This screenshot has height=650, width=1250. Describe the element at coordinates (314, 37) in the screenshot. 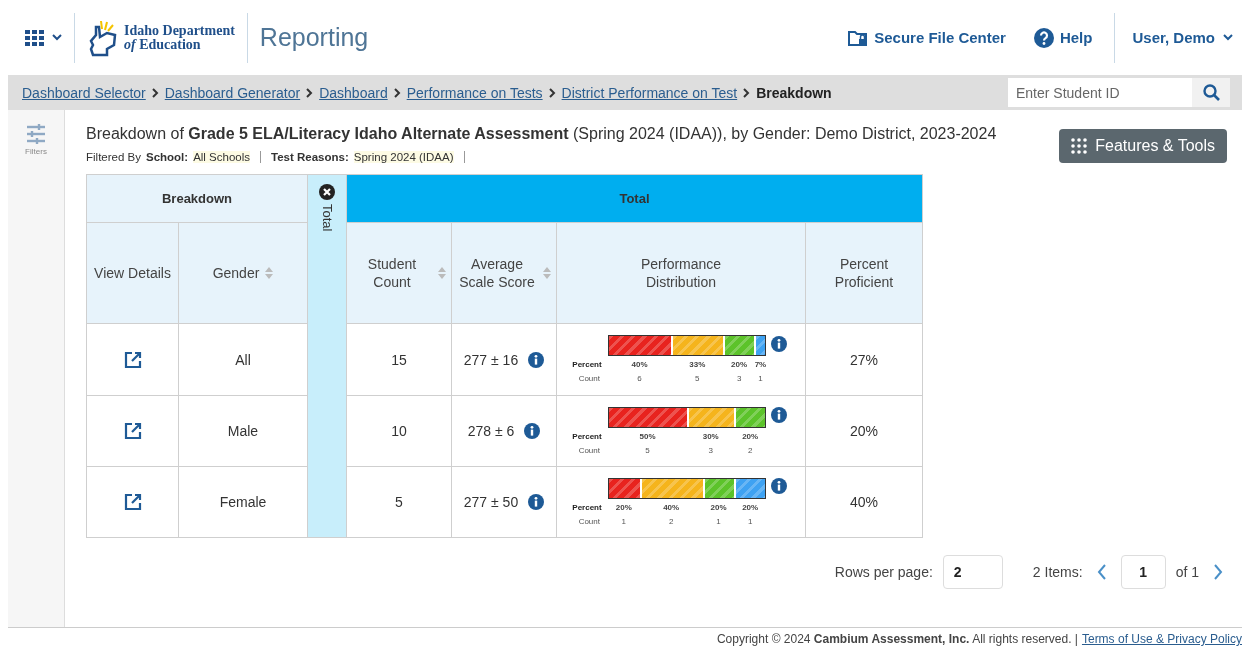

I see `app-title: Reporting` at that location.